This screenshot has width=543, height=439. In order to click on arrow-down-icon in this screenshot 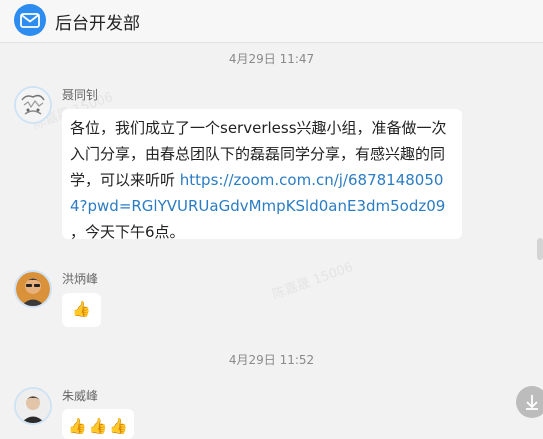, I will do `click(532, 402)`.